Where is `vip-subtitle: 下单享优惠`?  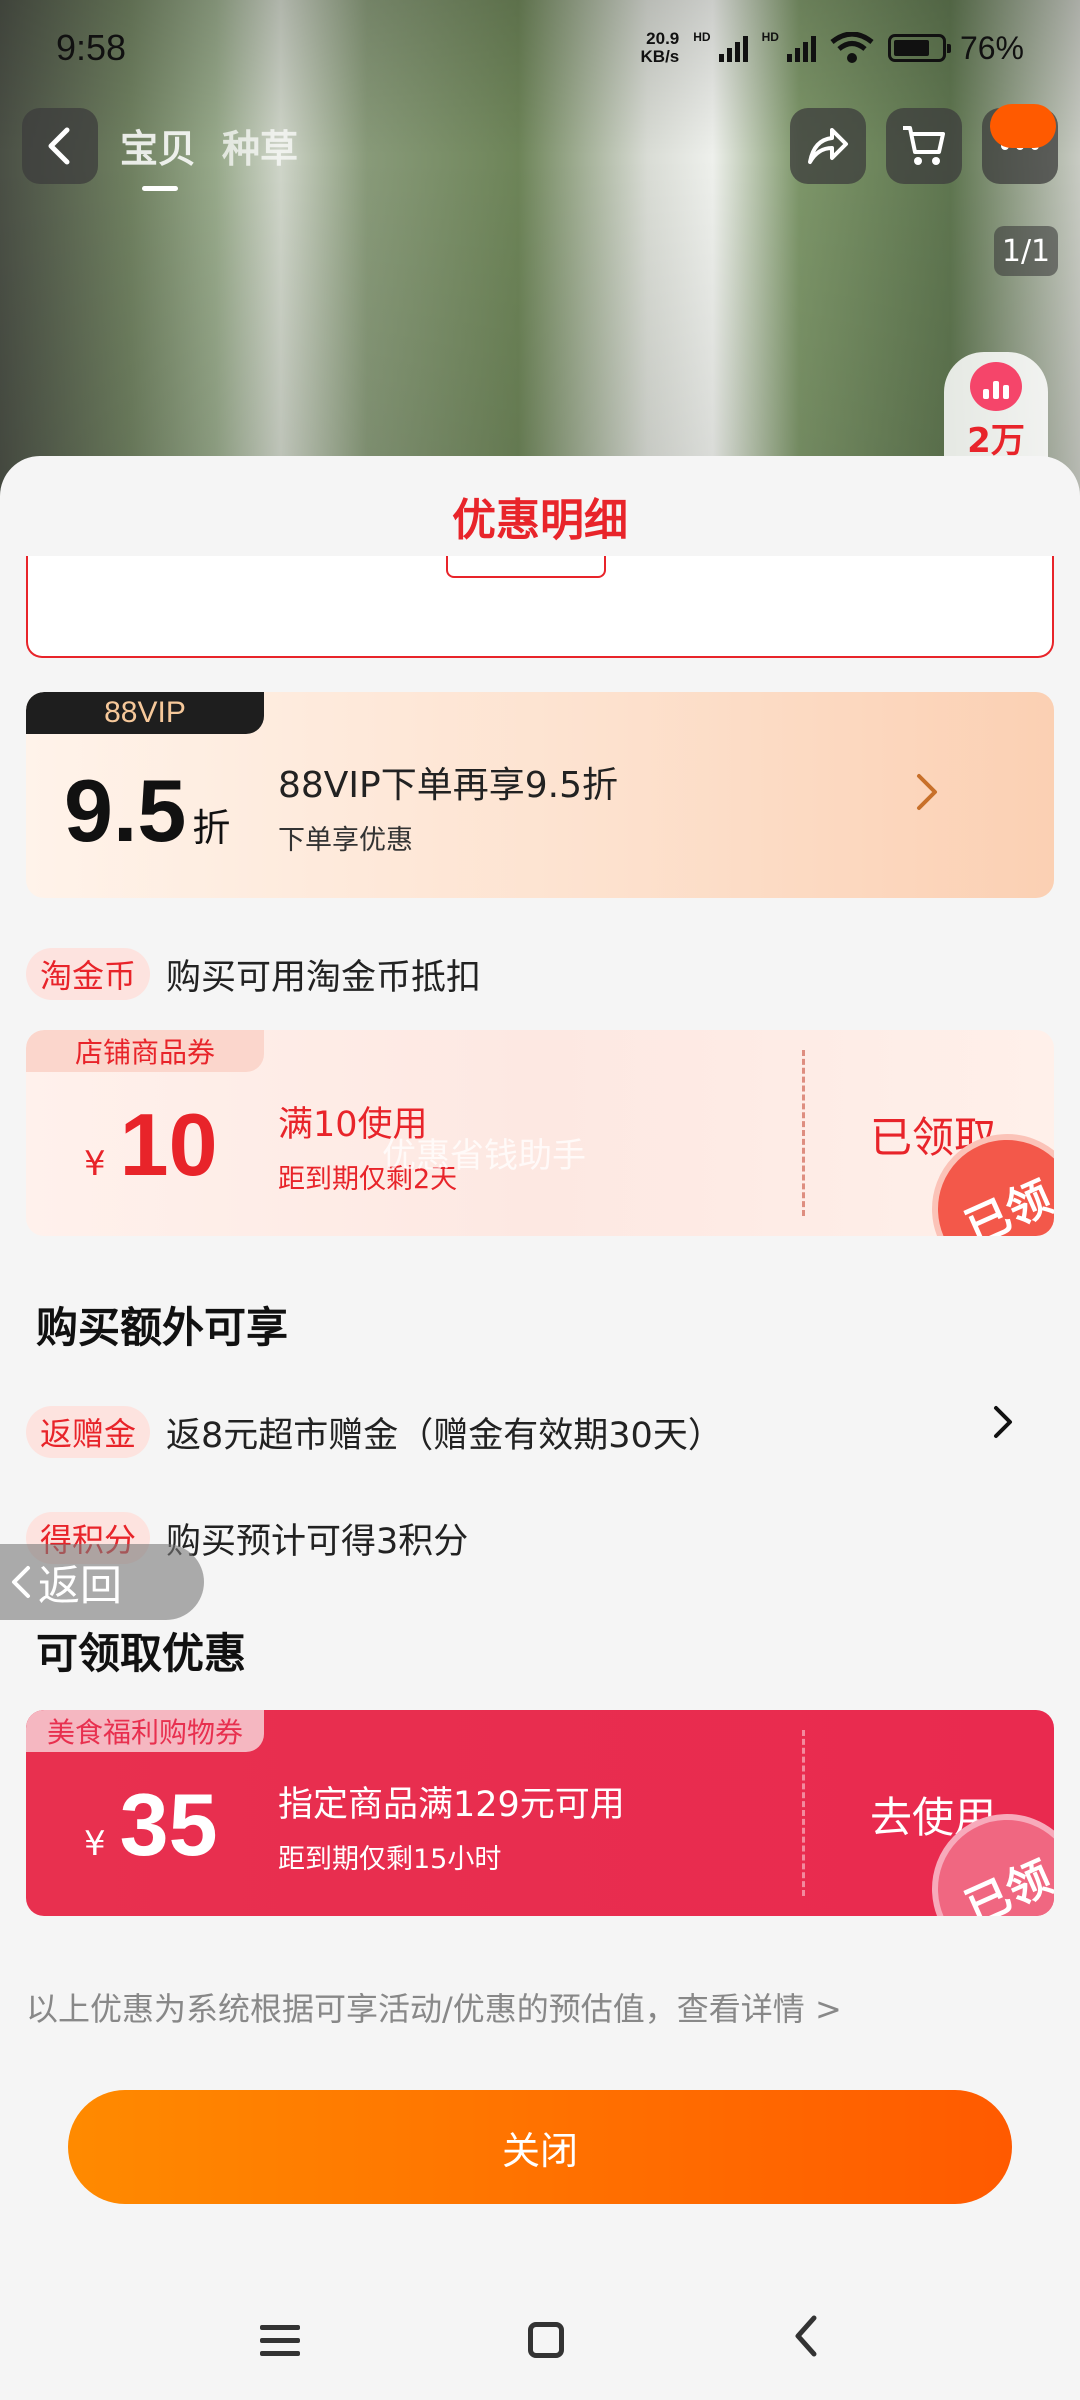 vip-subtitle: 下单享优惠 is located at coordinates (345, 840).